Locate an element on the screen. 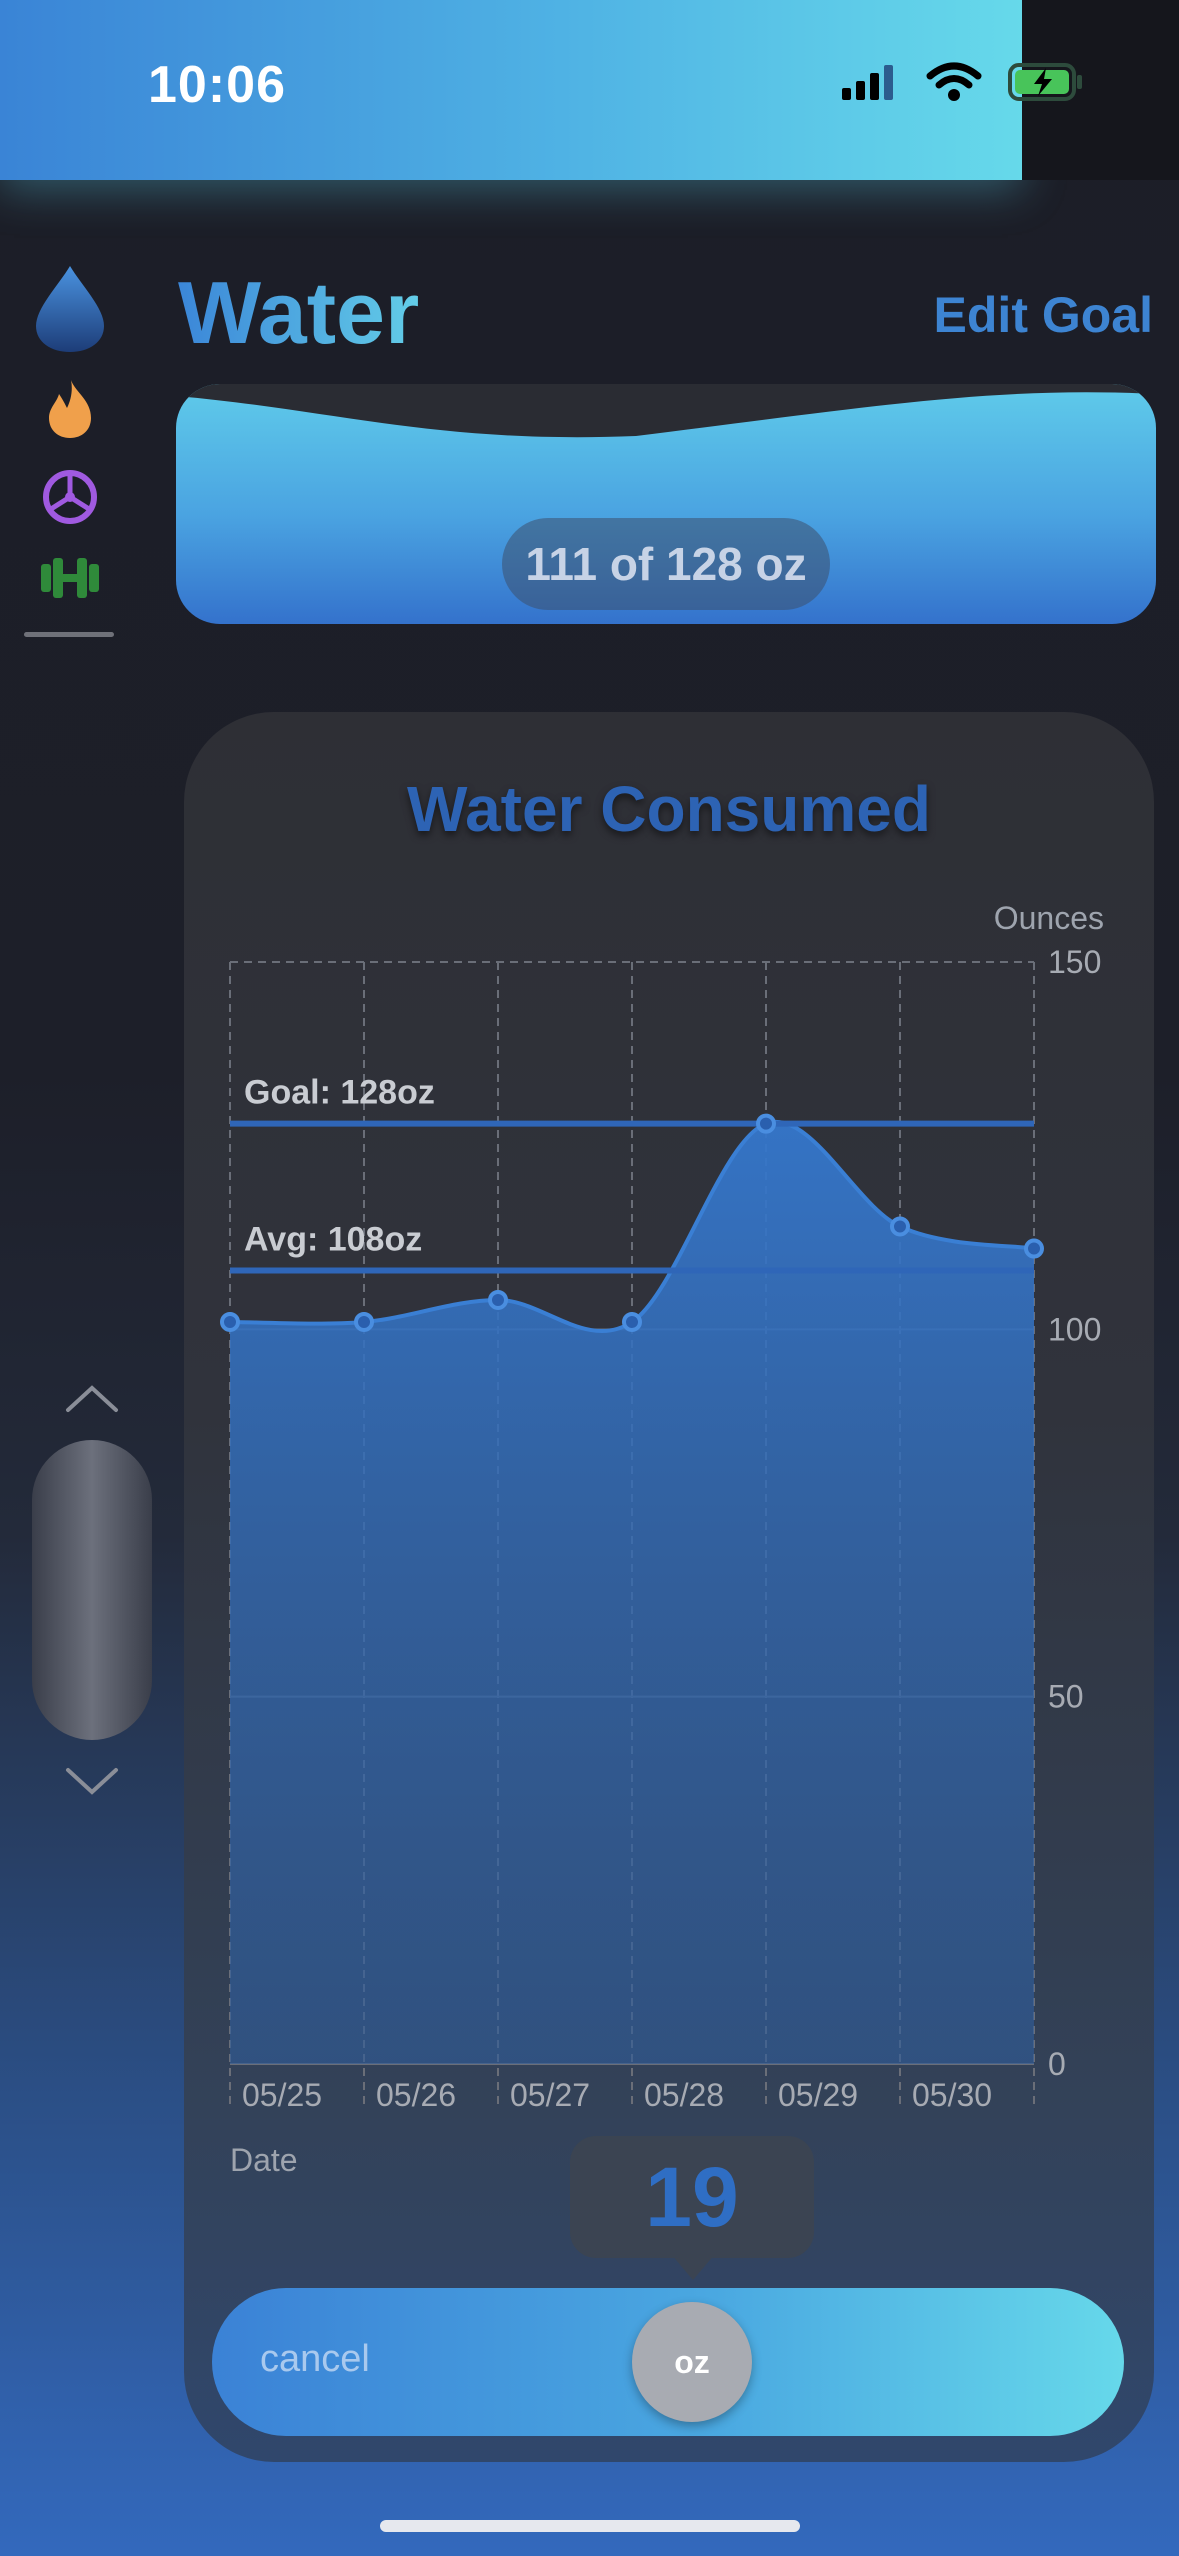 The height and width of the screenshot is (2556, 1179). picker-value: 19 is located at coordinates (692, 2197).